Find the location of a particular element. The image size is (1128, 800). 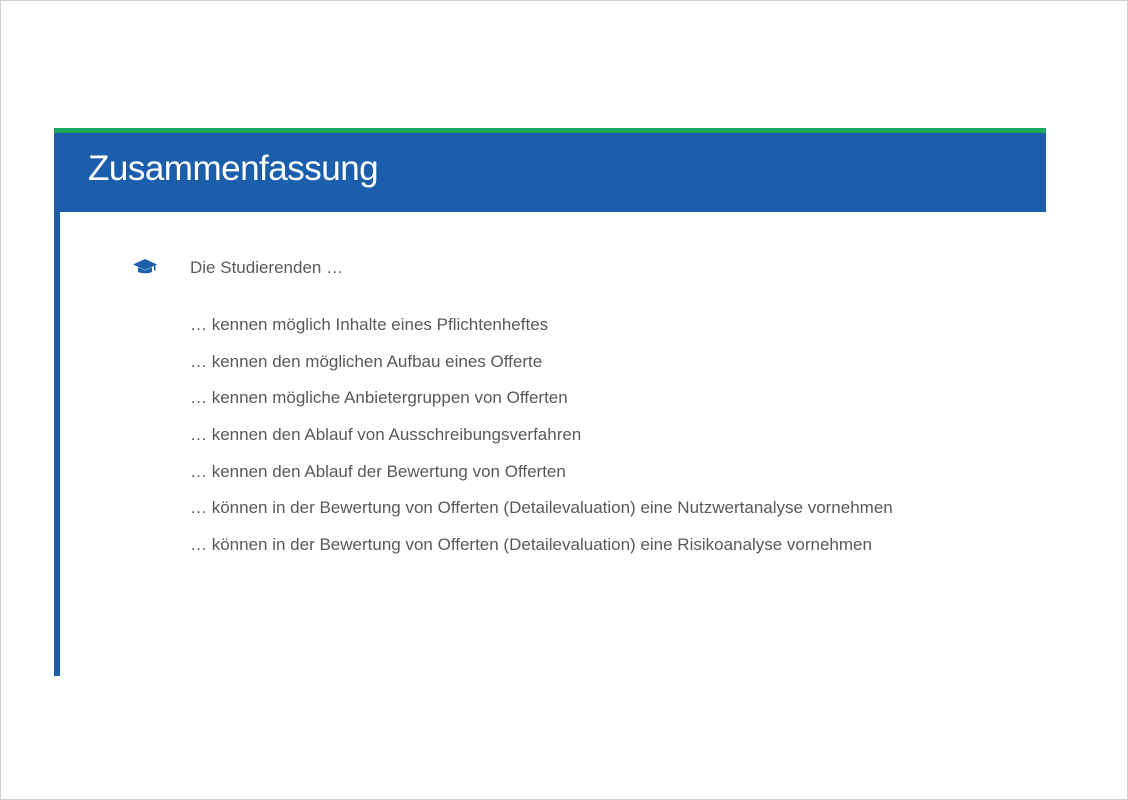

graduation-cap-icon is located at coordinates (145, 266).